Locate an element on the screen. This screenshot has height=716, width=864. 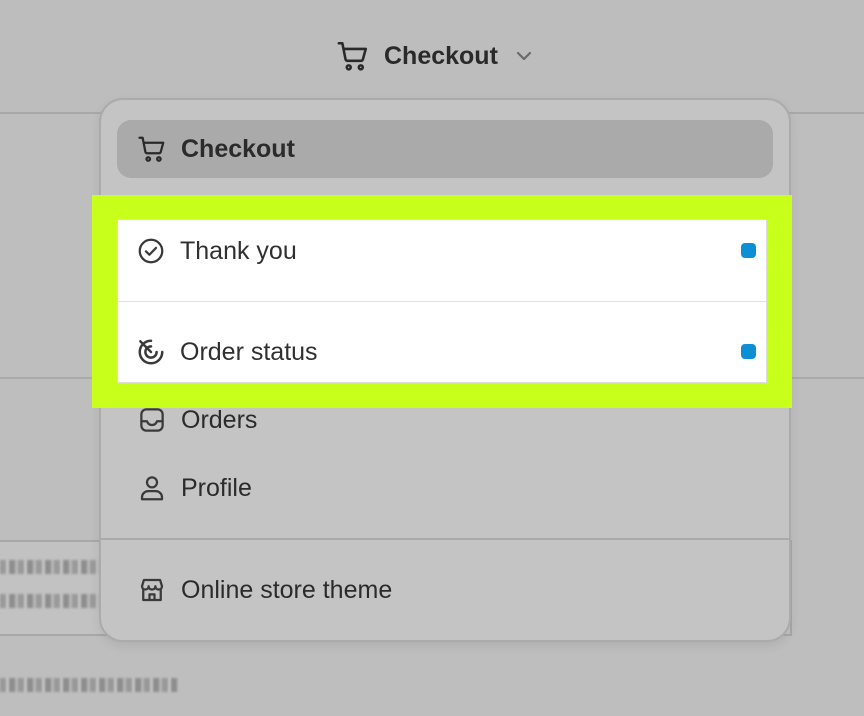
store-icon is located at coordinates (152, 590).